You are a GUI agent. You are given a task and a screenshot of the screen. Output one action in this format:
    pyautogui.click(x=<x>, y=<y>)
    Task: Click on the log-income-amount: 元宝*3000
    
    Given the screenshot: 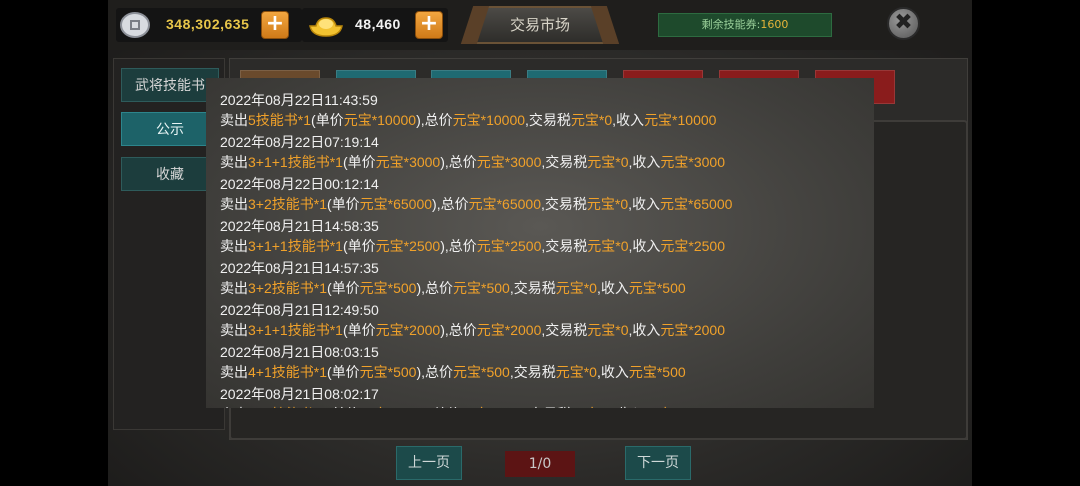 What is the action you would take?
    pyautogui.click(x=692, y=162)
    